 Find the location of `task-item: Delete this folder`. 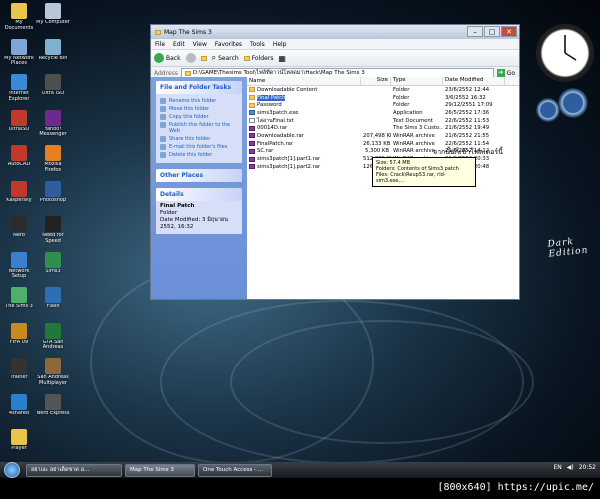

task-item: Delete this folder is located at coordinates (199, 155).